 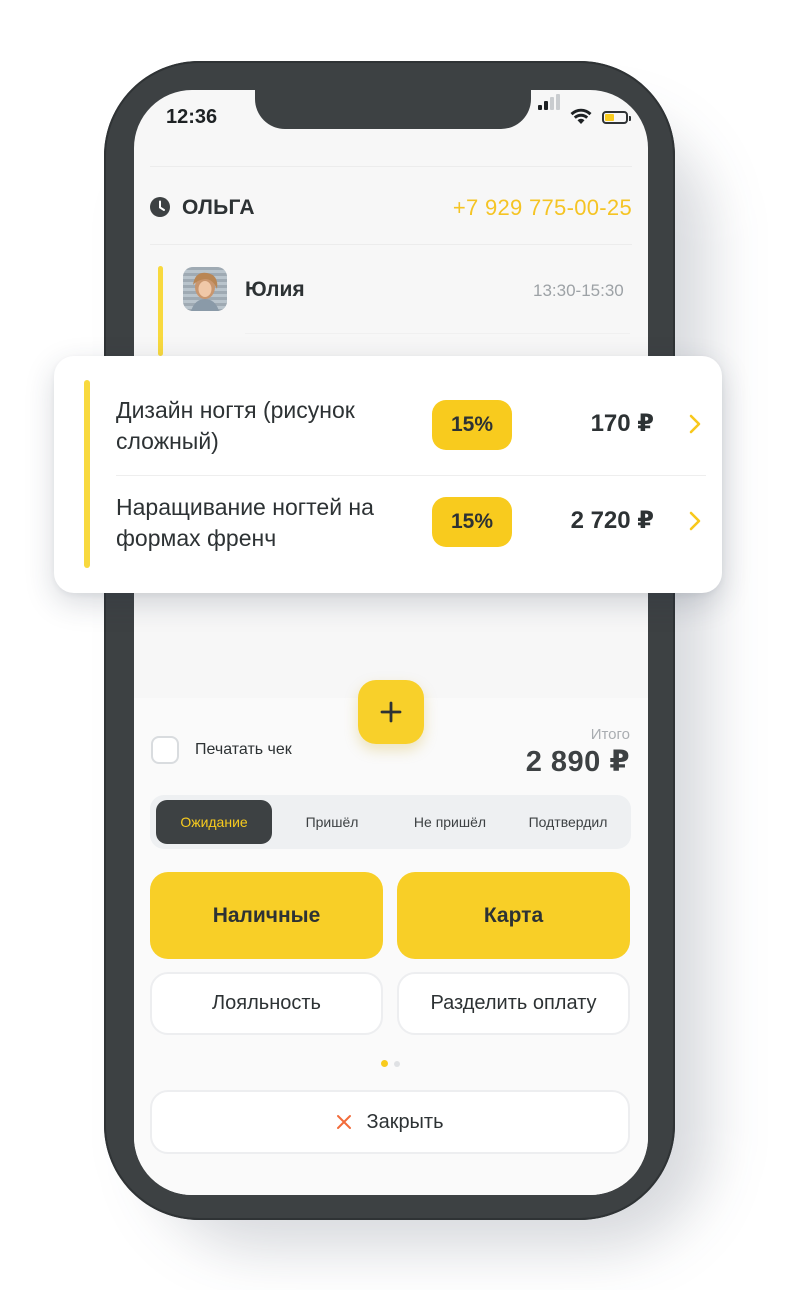 What do you see at coordinates (235, 425) in the screenshot?
I see `service-name: Дизайн ногтя (рисунок сложный)` at bounding box center [235, 425].